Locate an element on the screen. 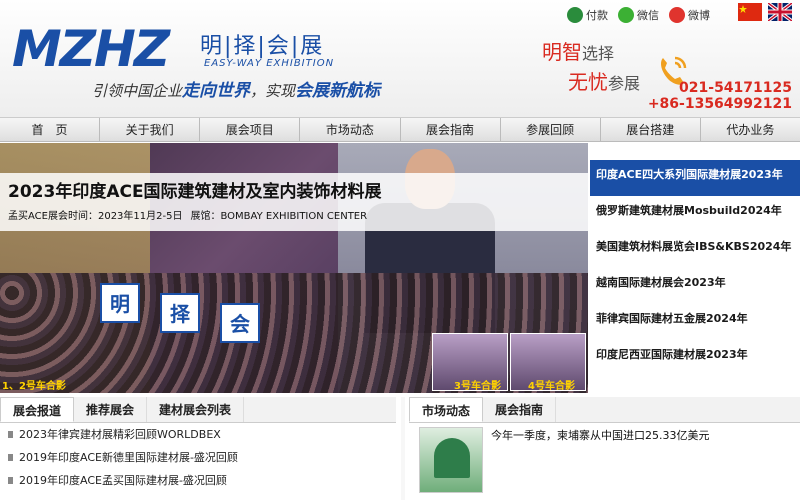 Image resolution: width=800 pixels, height=500 pixels. payment-icon is located at coordinates (575, 15).